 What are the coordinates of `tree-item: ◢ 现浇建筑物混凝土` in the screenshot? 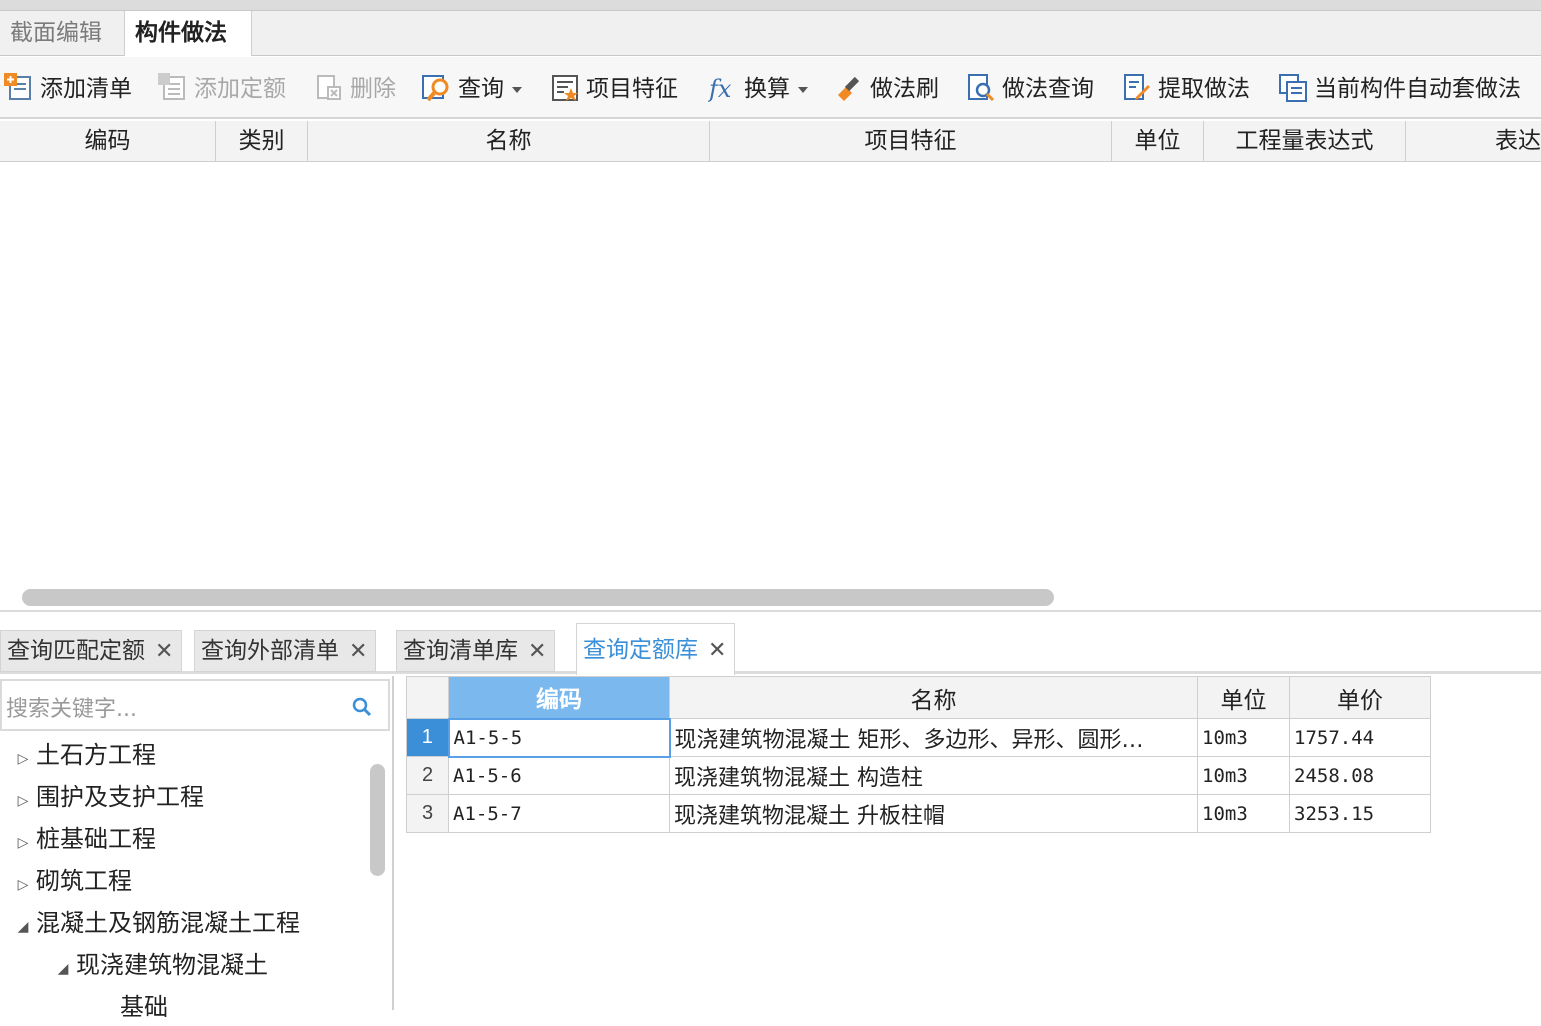 It's located at (160, 965).